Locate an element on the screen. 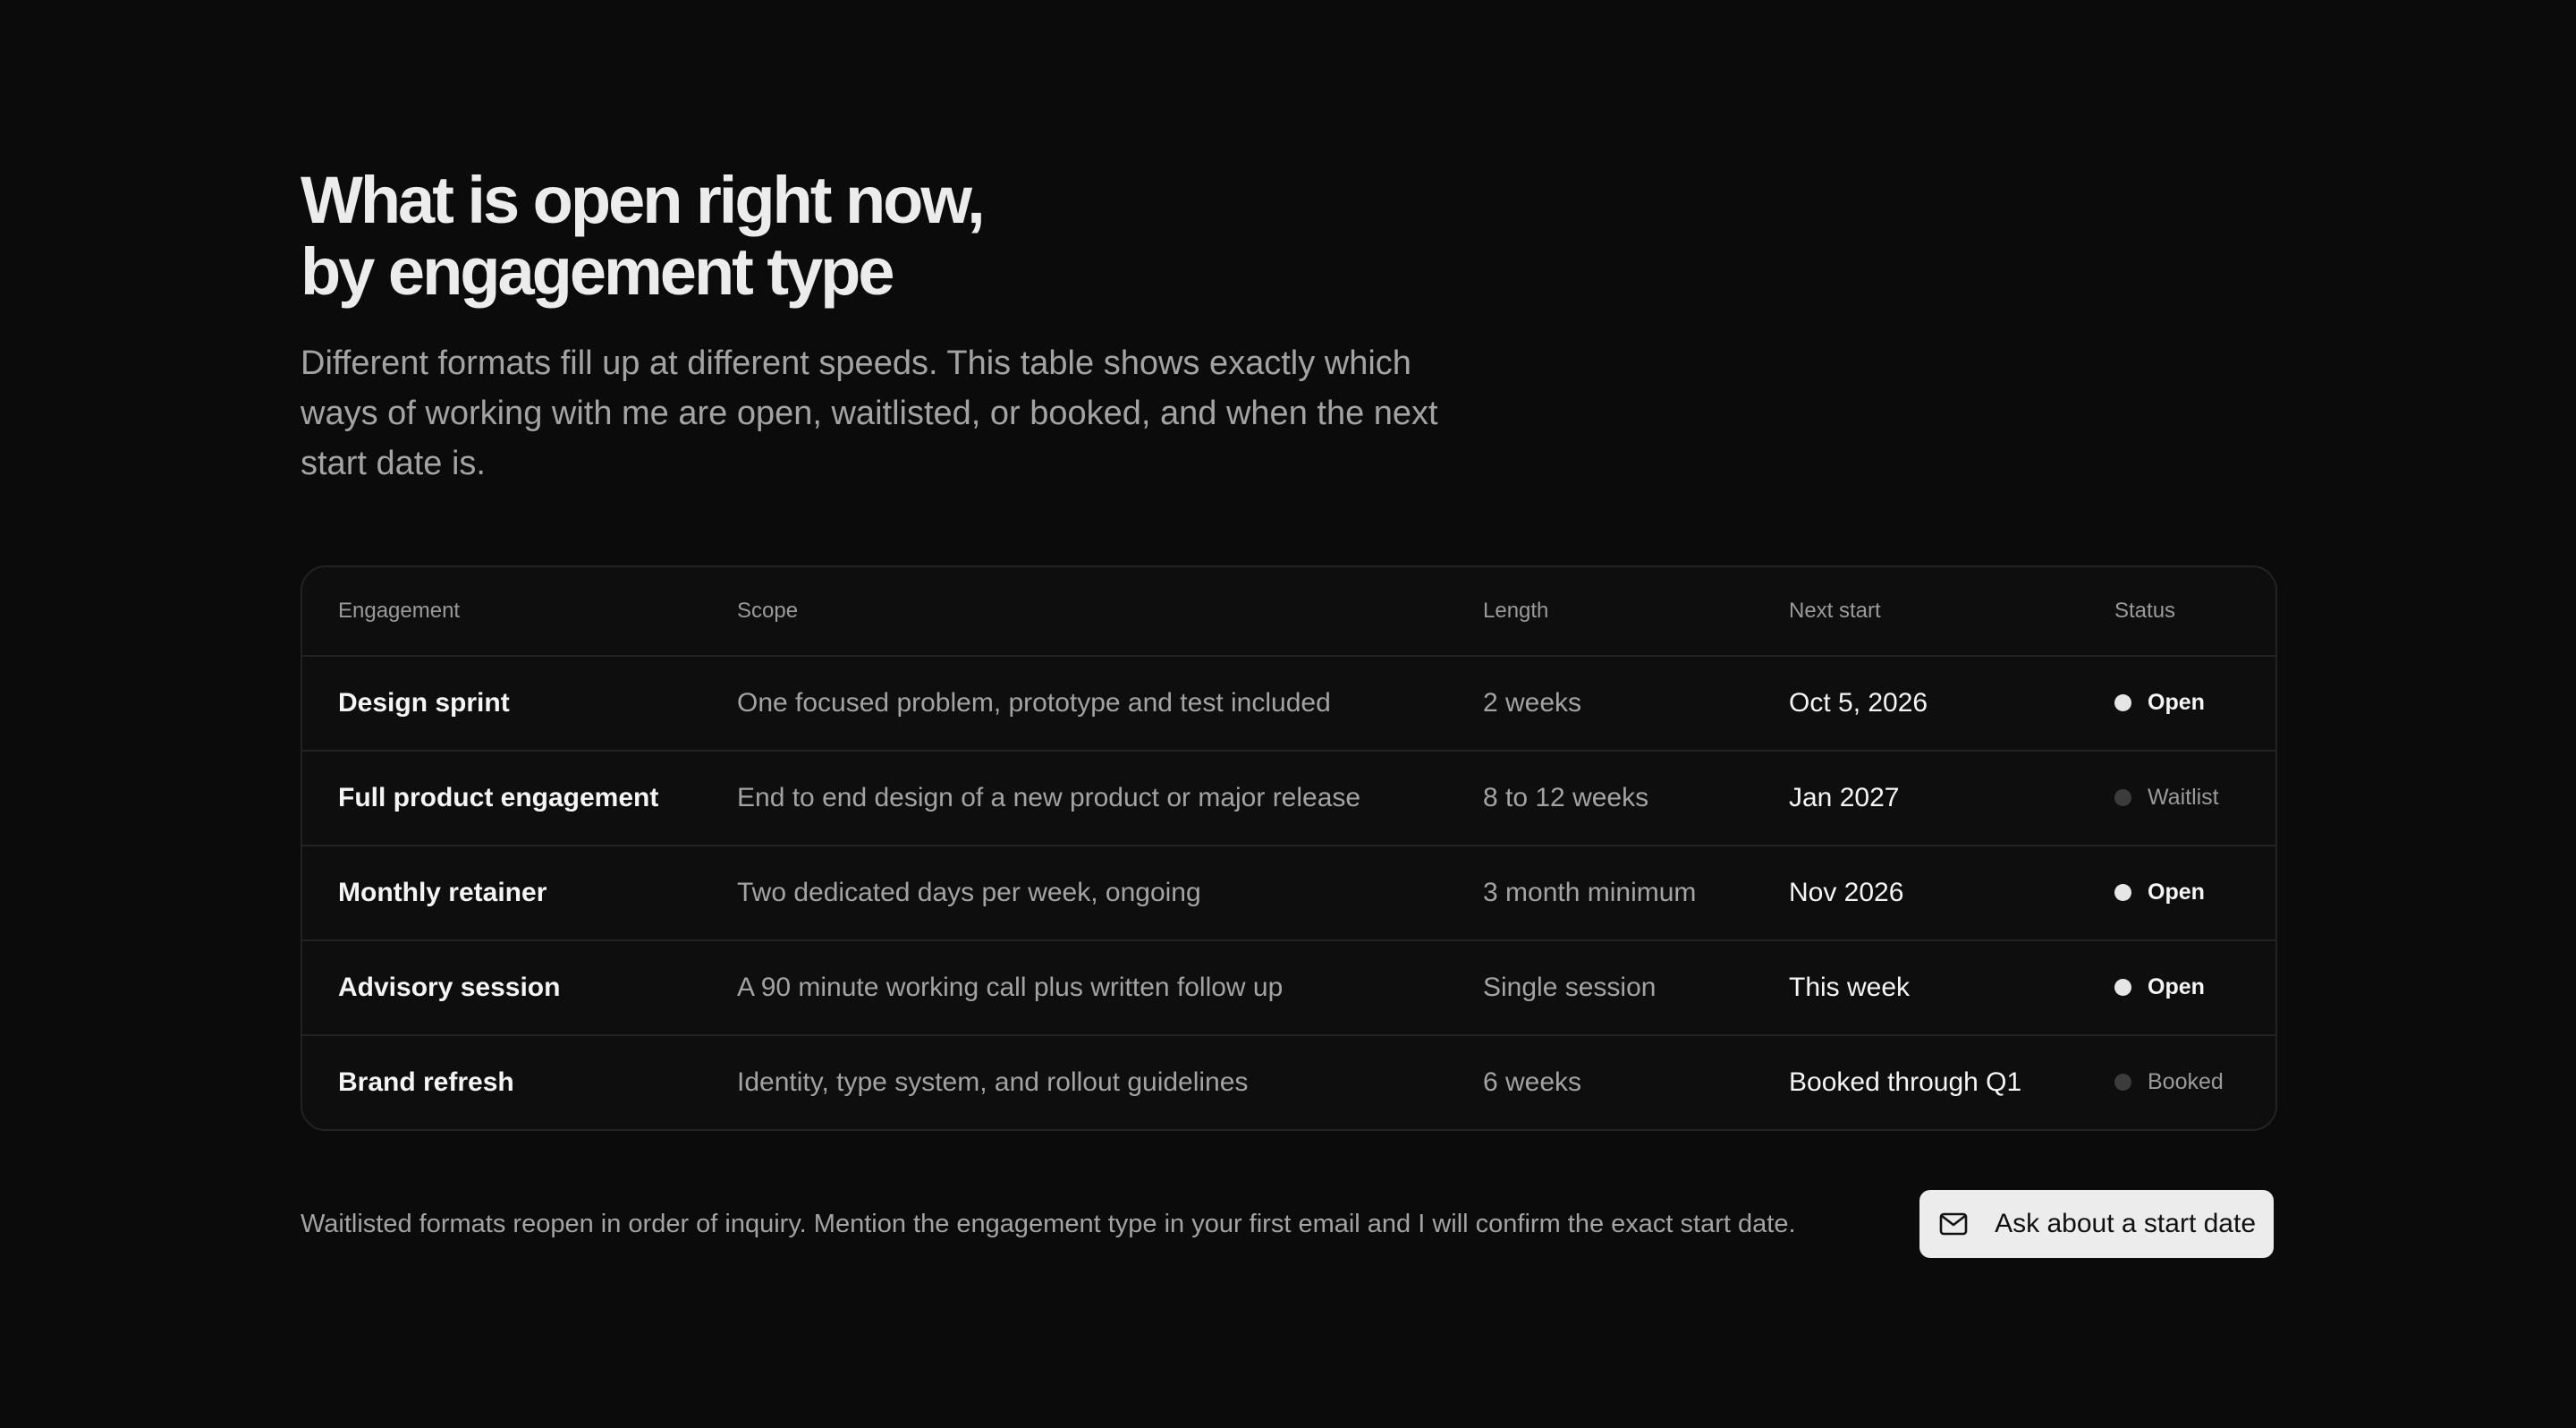  status-cell: Waitlist is located at coordinates (2177, 798).